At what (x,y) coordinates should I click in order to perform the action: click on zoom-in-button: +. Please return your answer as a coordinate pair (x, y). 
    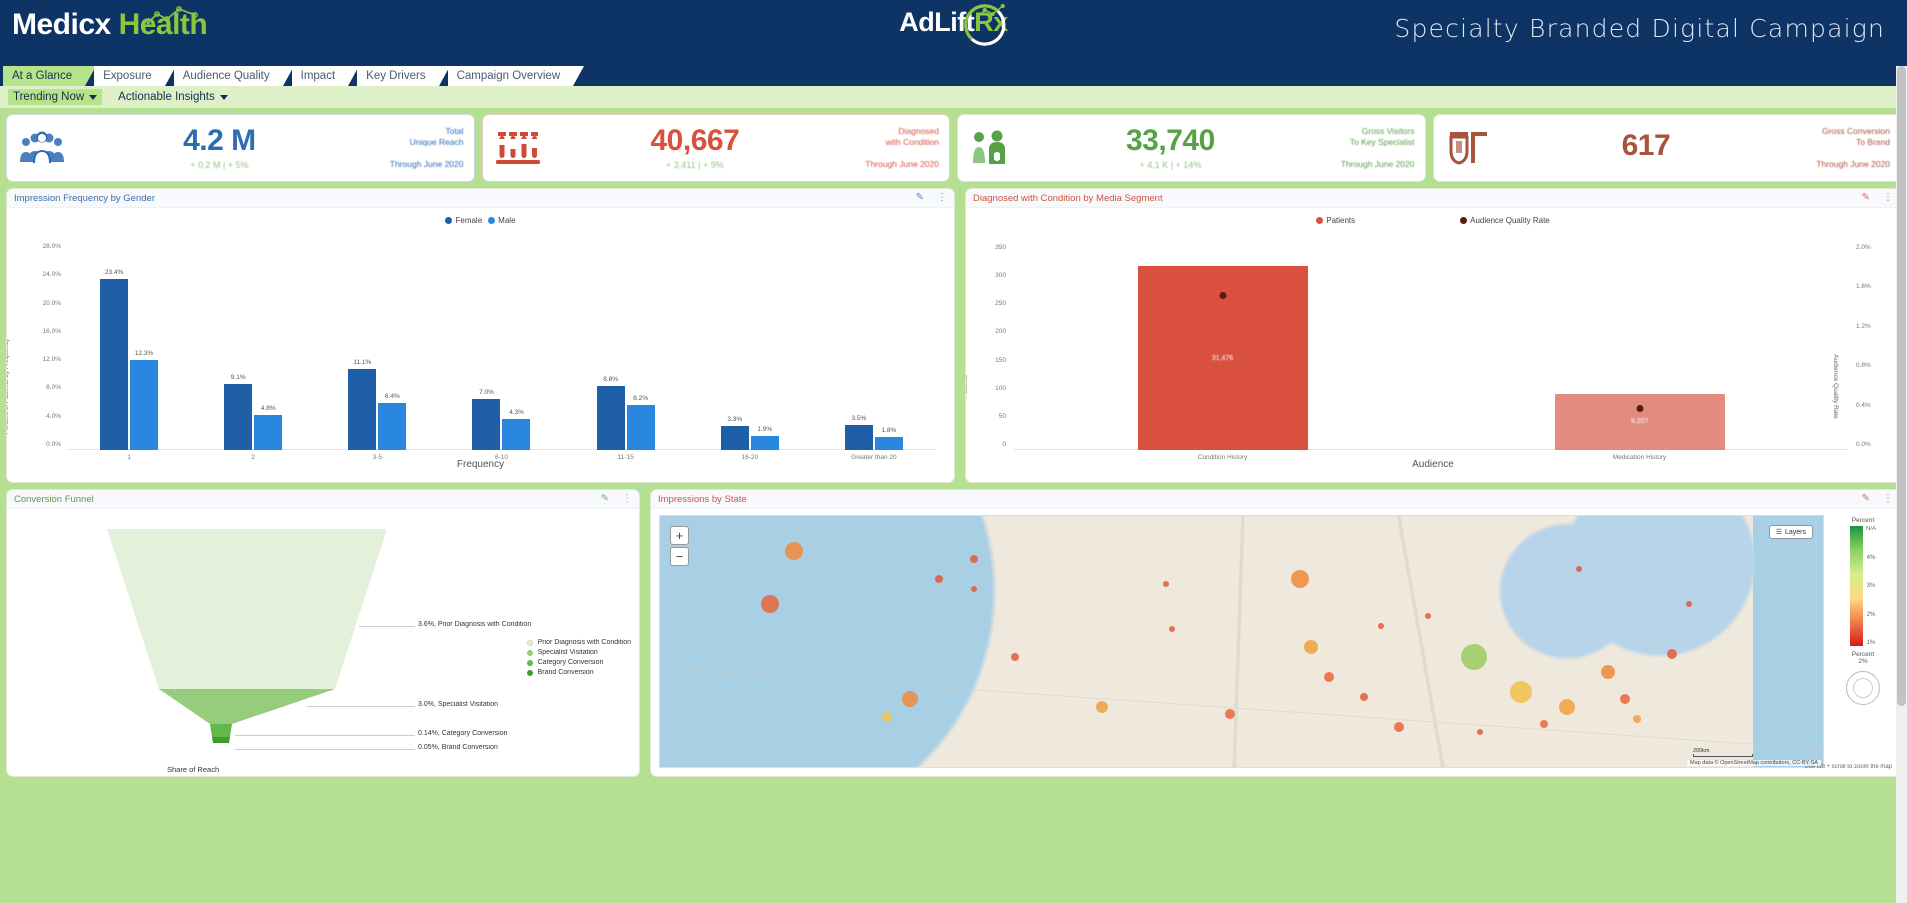
    Looking at the image, I should click on (679, 535).